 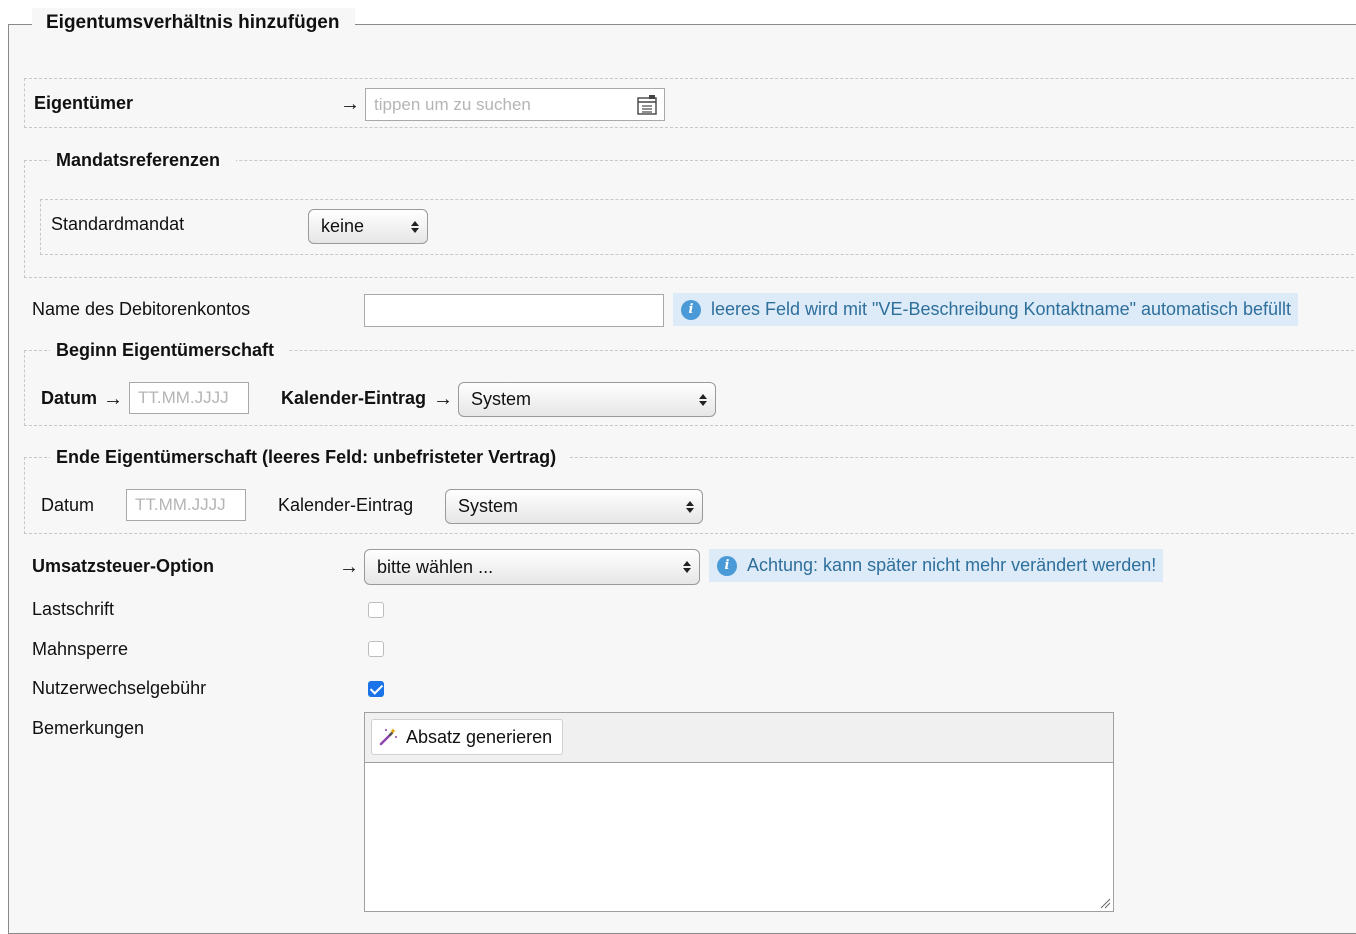 I want to click on end-calendar-label: Kalender-Eintrag, so click(x=346, y=505).